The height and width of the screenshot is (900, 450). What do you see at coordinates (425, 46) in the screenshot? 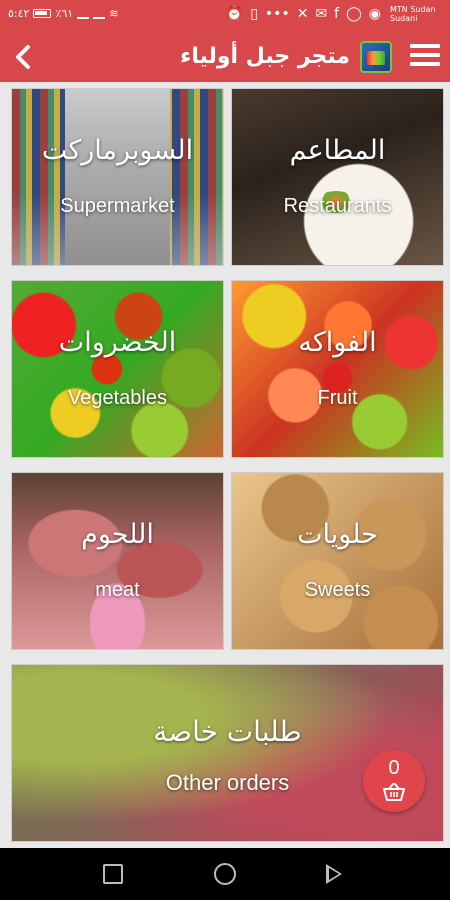
I see `hamburger-menu-icon` at bounding box center [425, 46].